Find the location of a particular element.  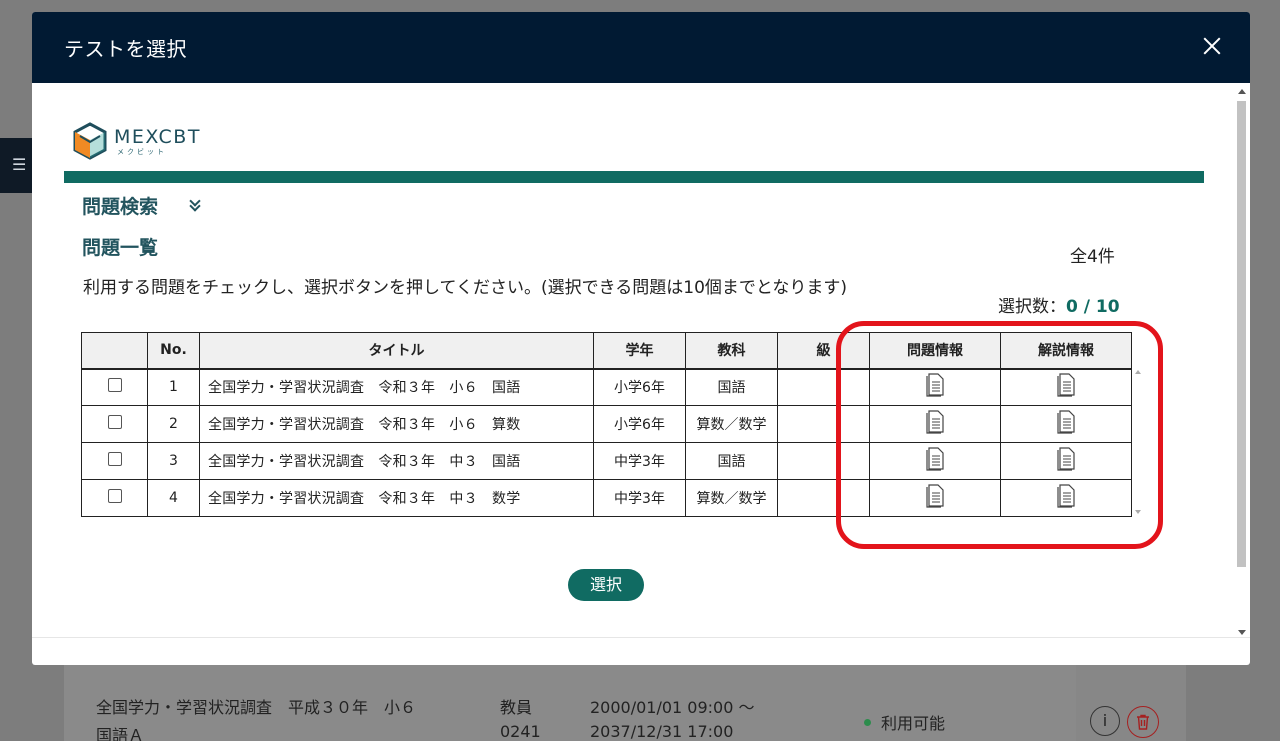

header-no: No. is located at coordinates (173, 350).